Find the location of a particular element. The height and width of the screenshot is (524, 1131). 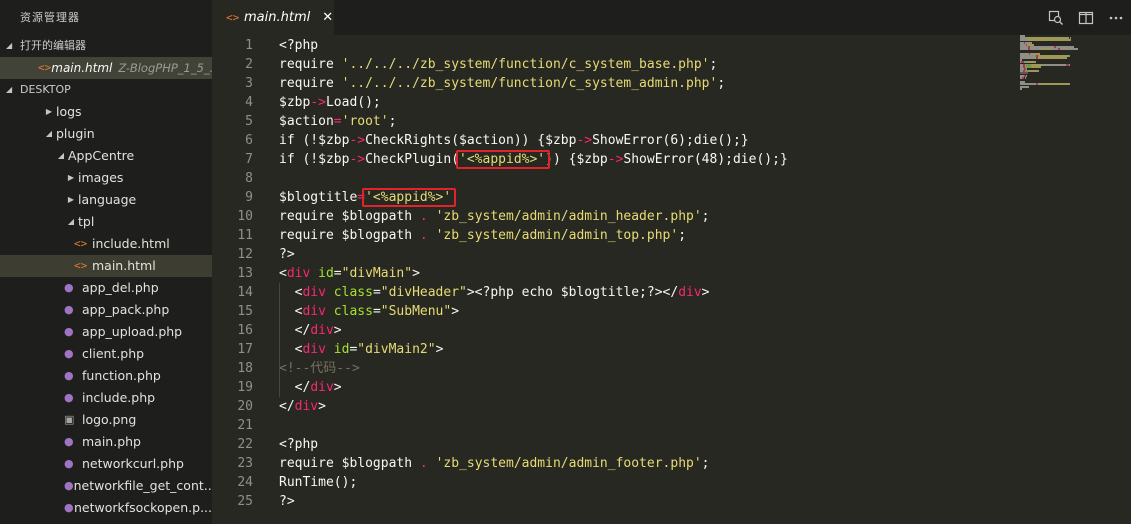

split-editor-icon is located at coordinates (1086, 17).